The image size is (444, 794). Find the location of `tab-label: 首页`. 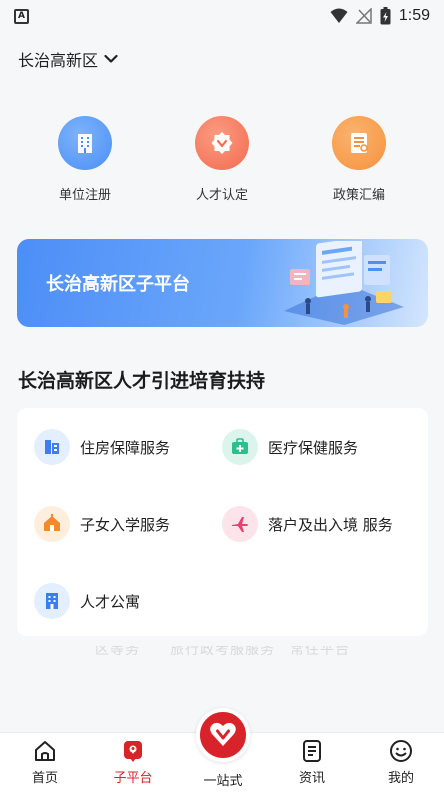

tab-label: 首页 is located at coordinates (44, 778).